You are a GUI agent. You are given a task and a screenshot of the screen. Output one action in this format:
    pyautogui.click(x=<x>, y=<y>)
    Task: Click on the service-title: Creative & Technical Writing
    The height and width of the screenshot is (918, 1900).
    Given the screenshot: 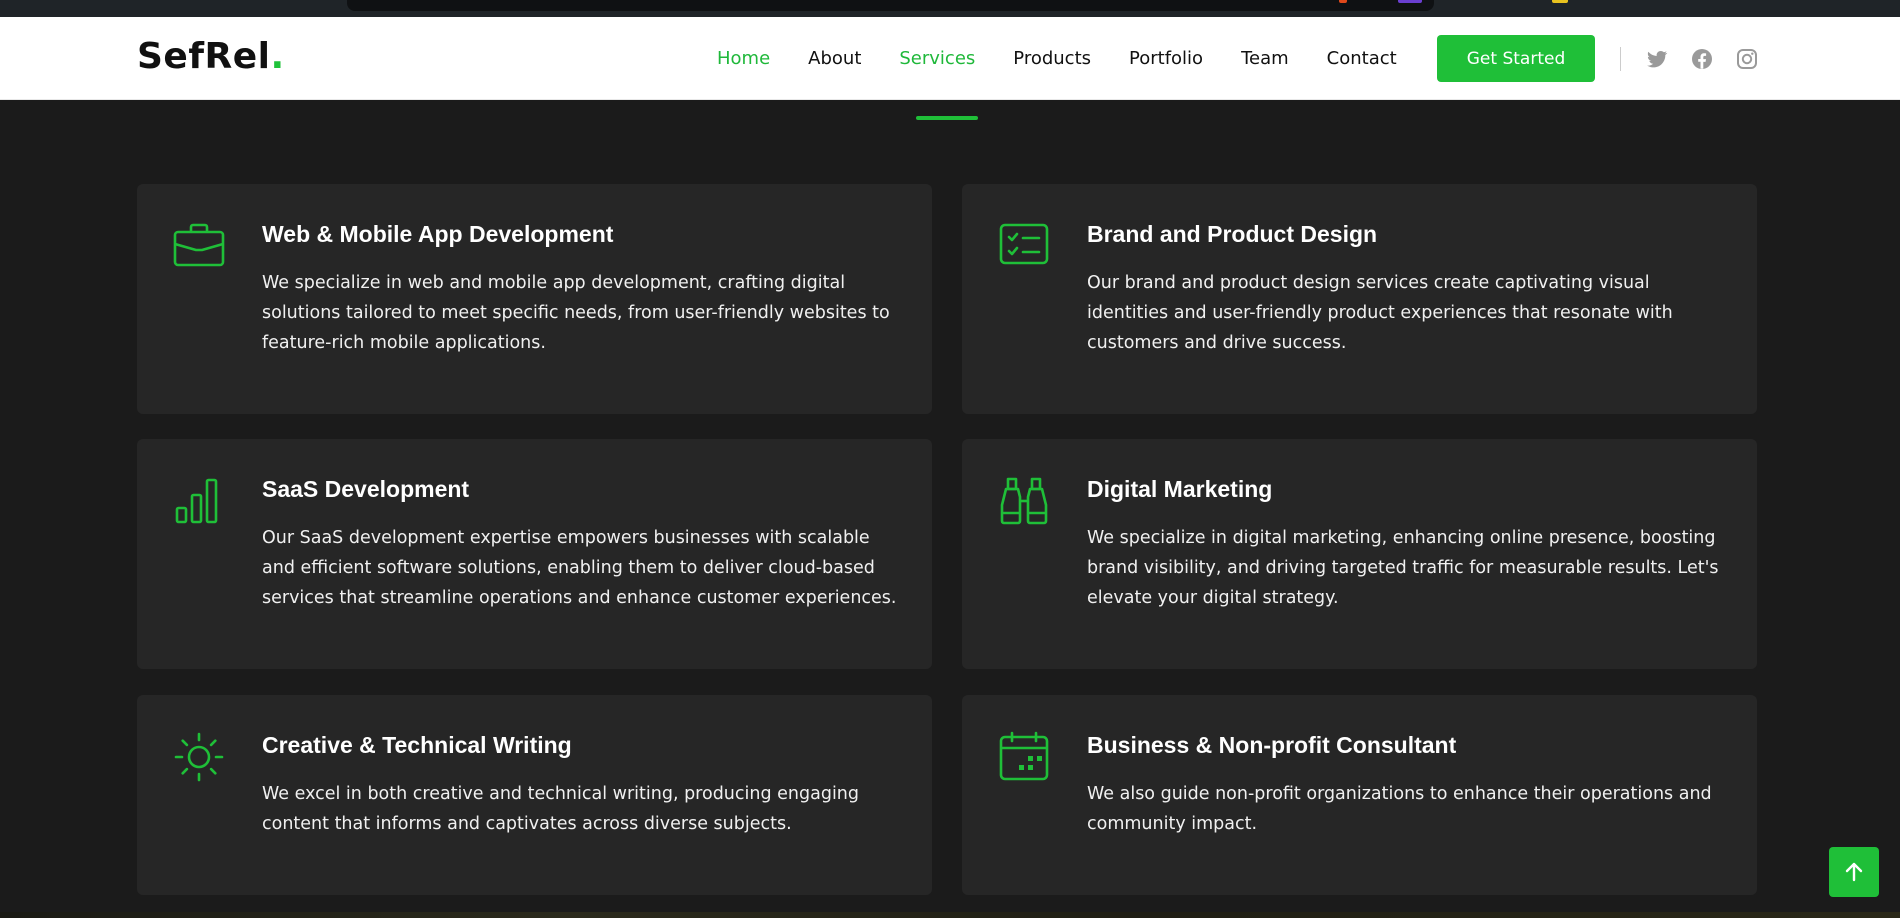 What is the action you would take?
    pyautogui.click(x=417, y=745)
    